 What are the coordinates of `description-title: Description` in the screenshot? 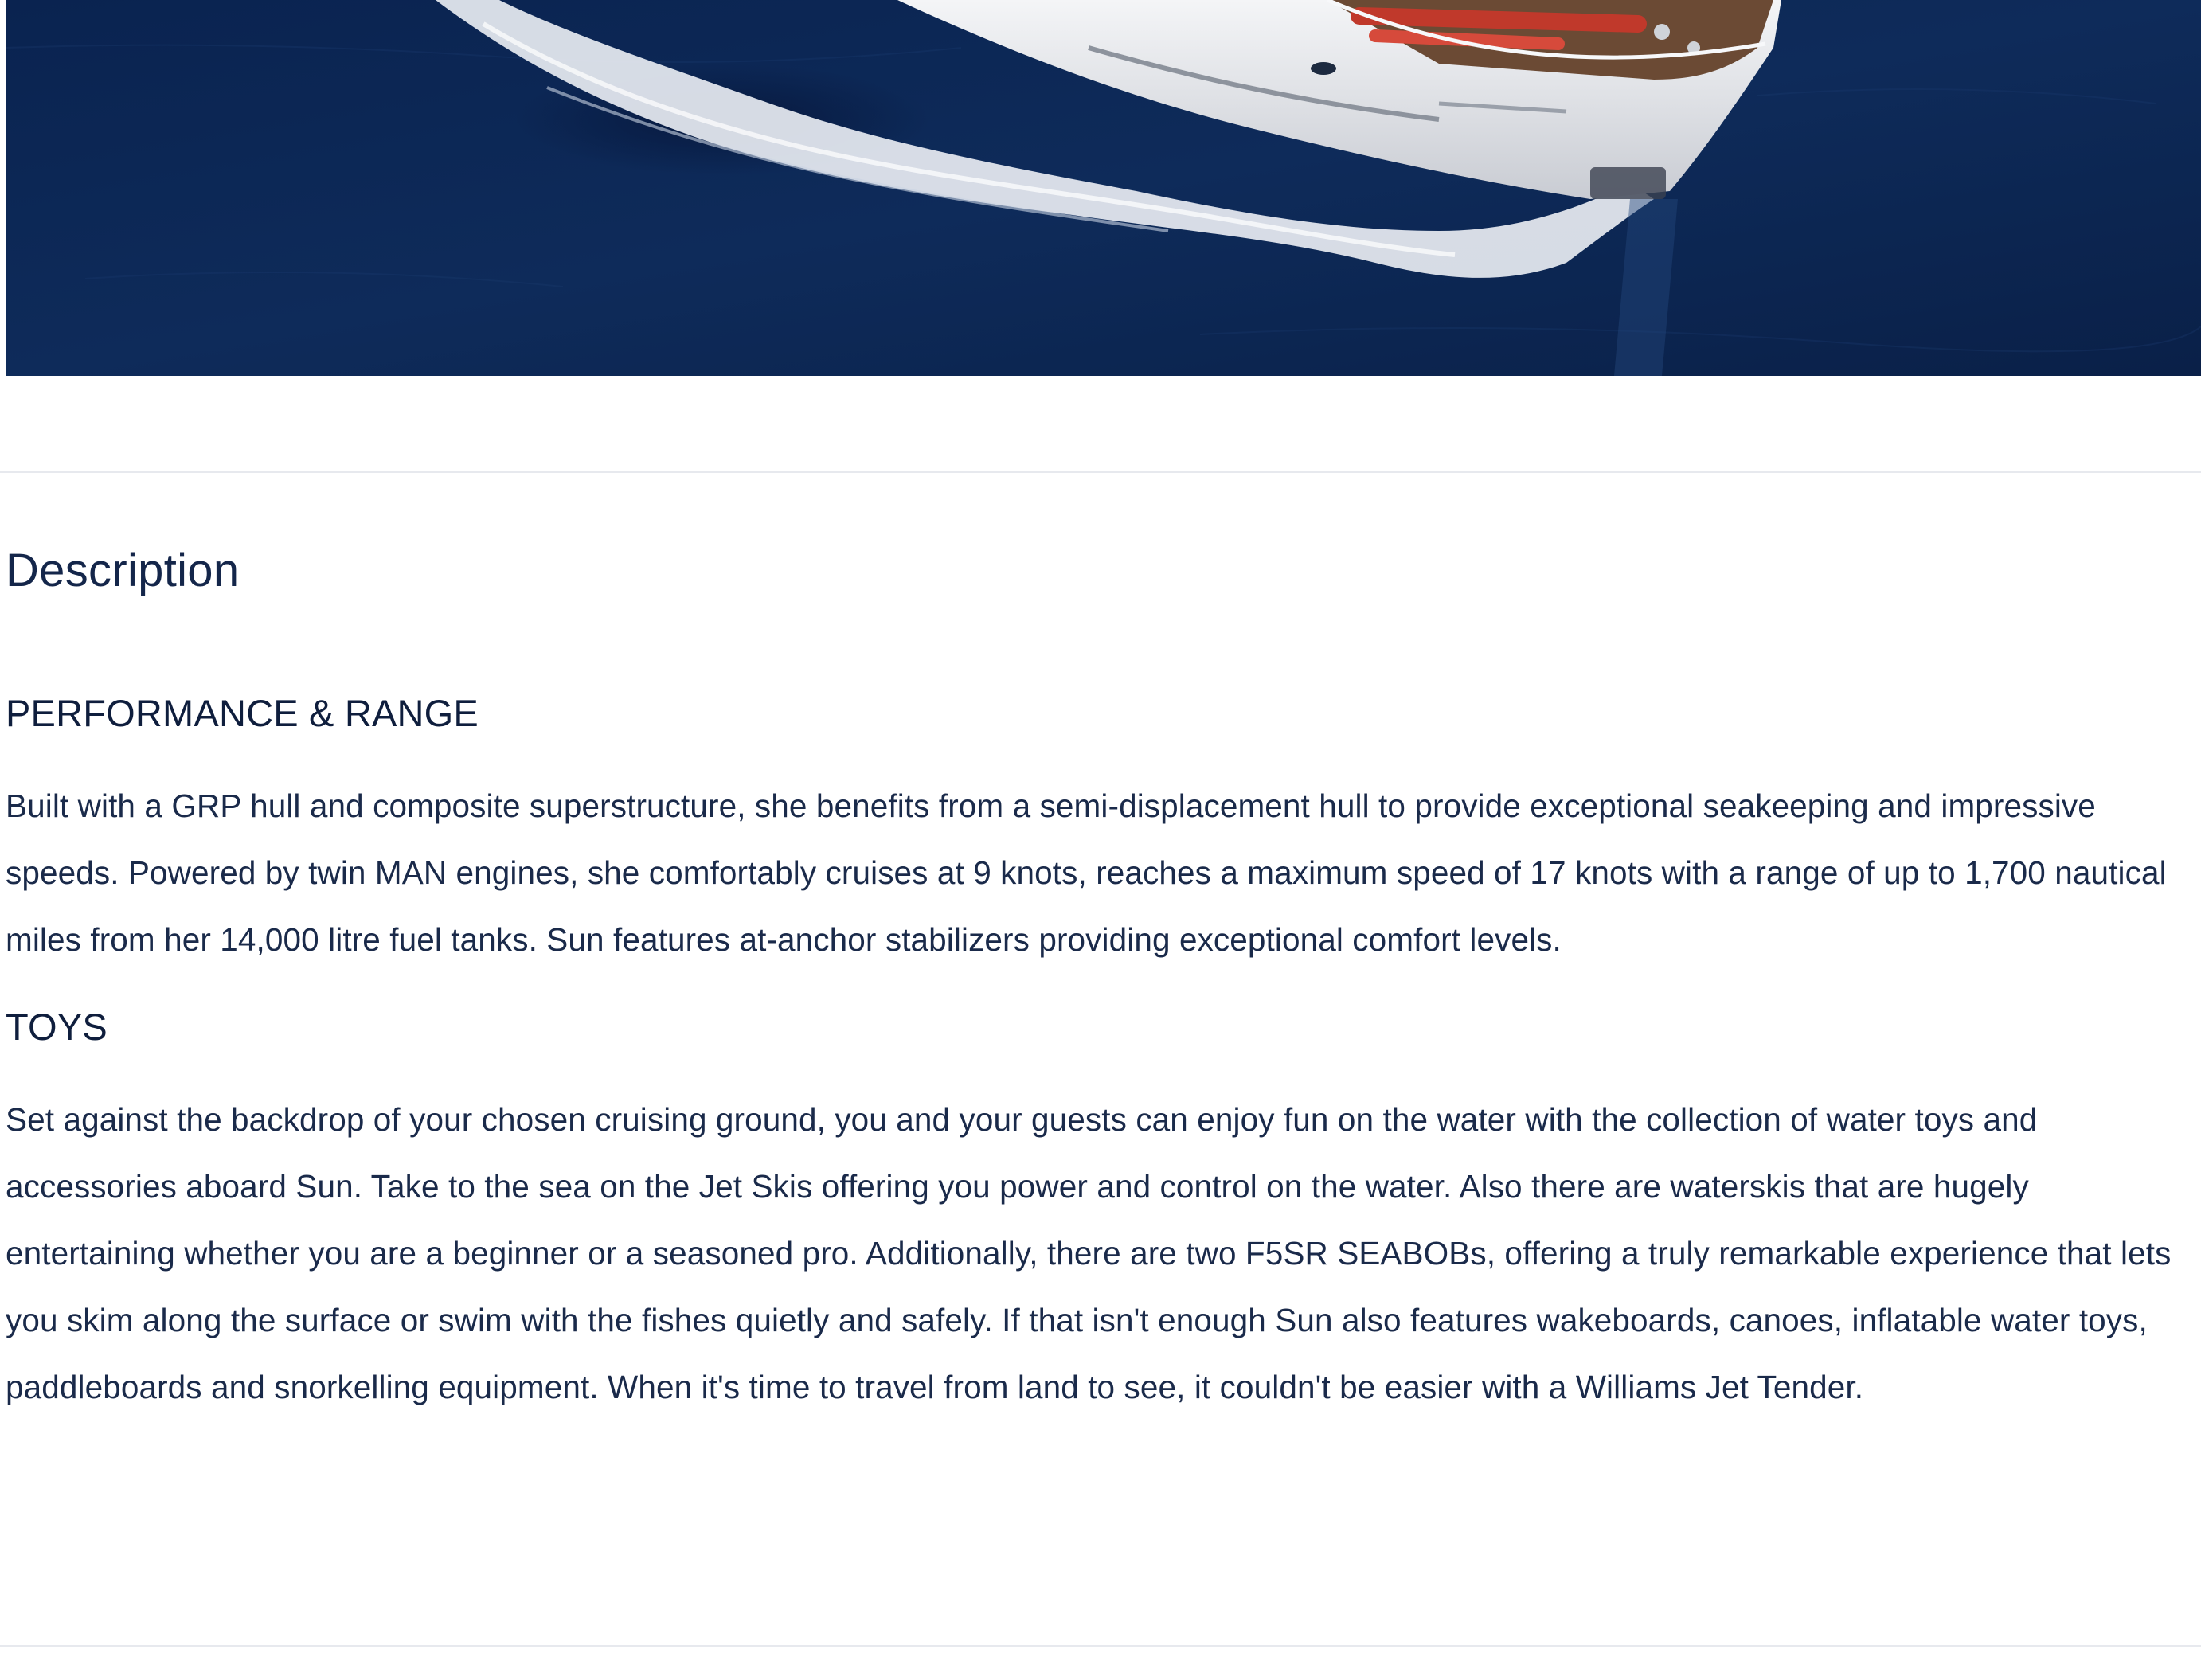 It's located at (123, 570).